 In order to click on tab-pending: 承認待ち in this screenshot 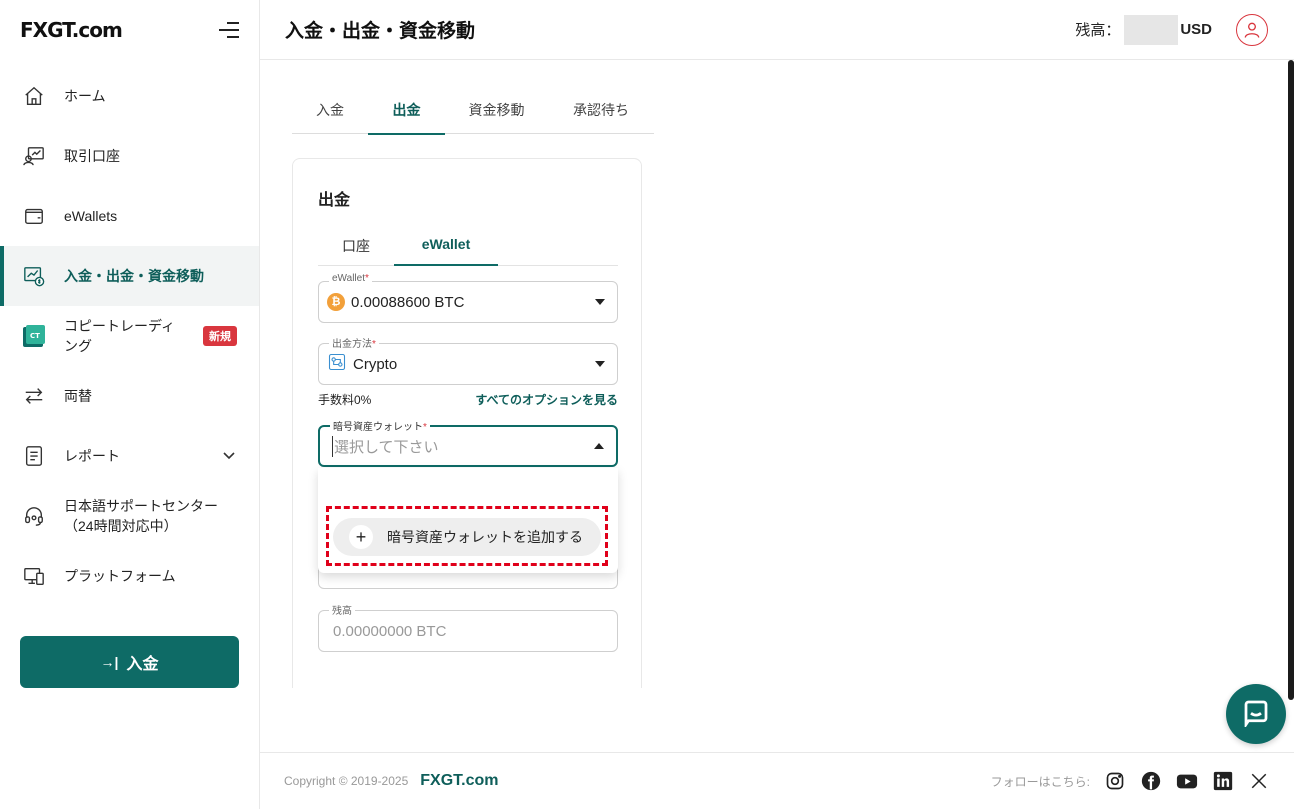, I will do `click(601, 117)`.